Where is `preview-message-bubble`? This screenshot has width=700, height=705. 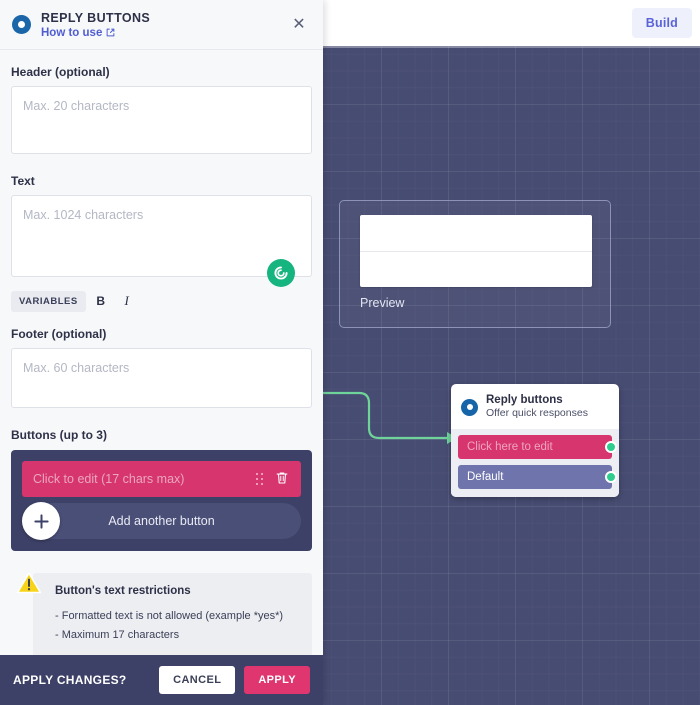 preview-message-bubble is located at coordinates (476, 251).